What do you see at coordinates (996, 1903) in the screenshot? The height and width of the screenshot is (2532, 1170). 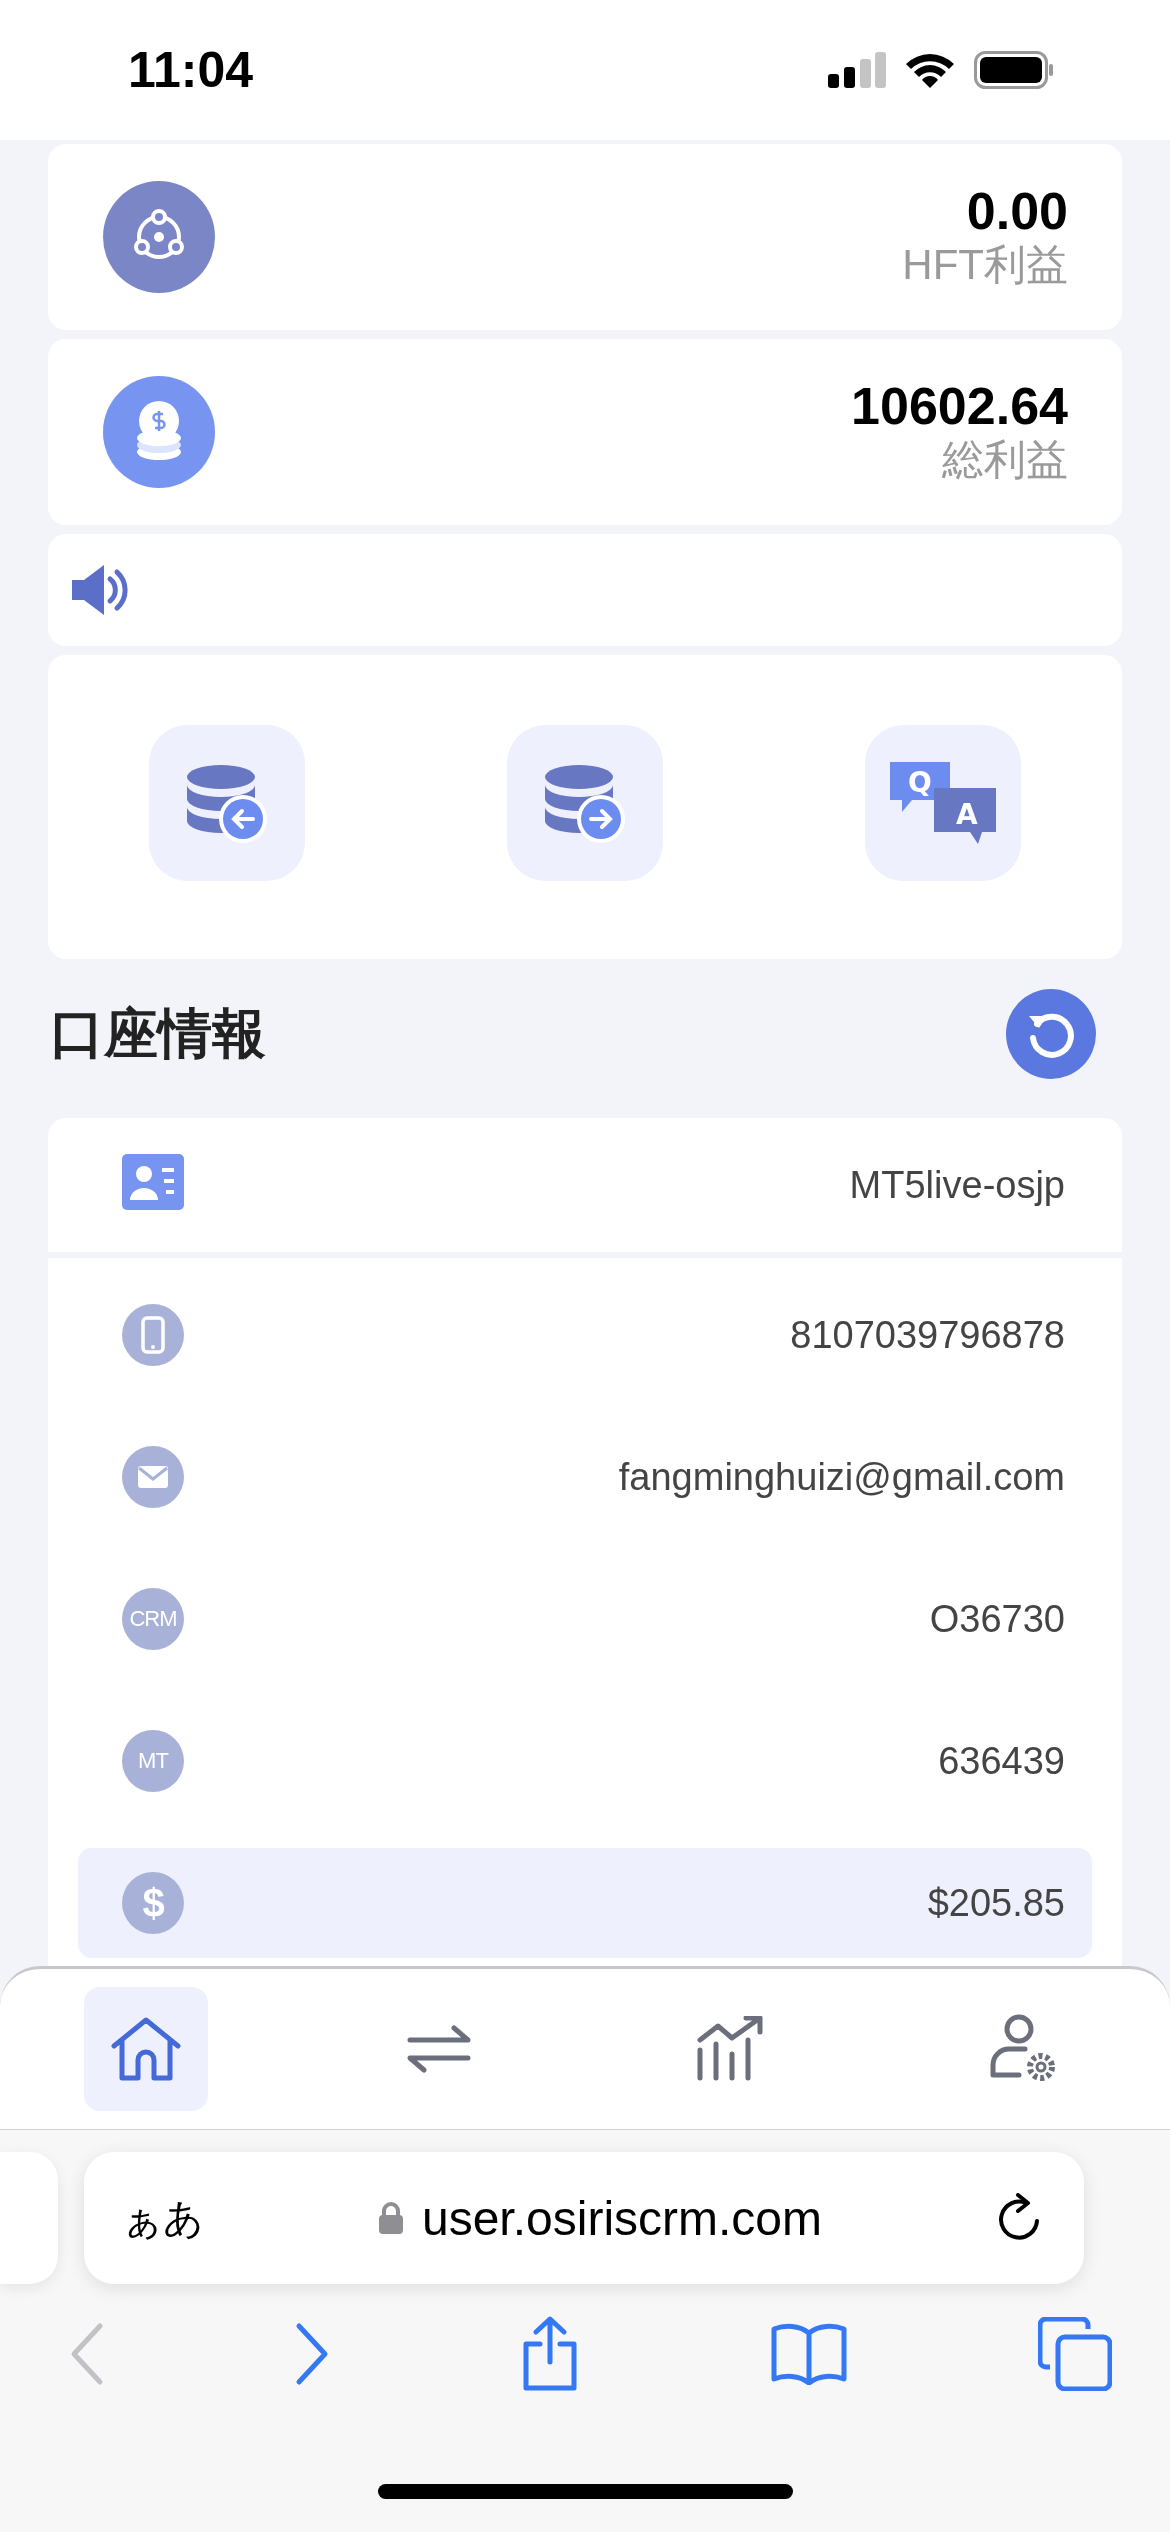 I see `info-value: $205.85` at bounding box center [996, 1903].